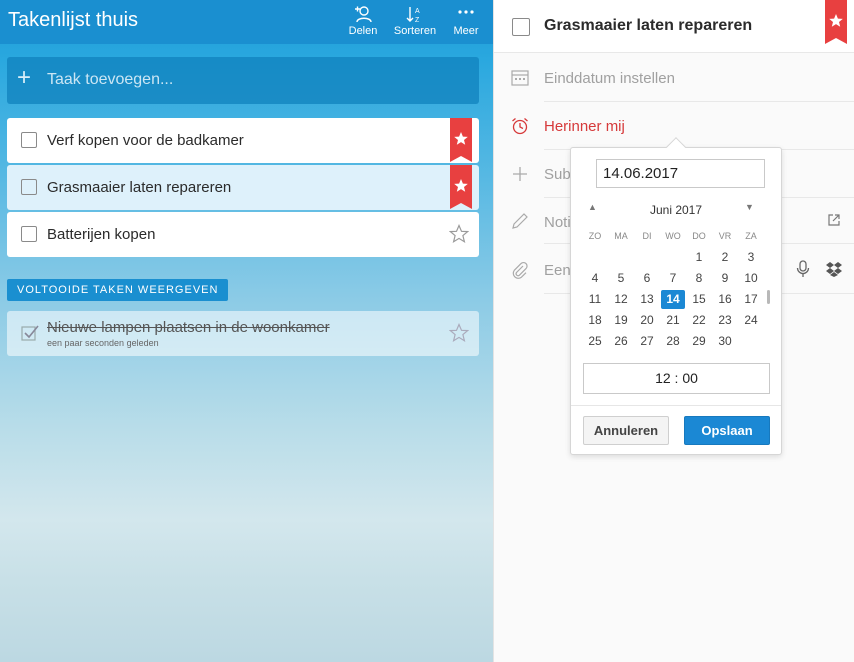  What do you see at coordinates (727, 430) in the screenshot?
I see `save-button: Opslaan` at bounding box center [727, 430].